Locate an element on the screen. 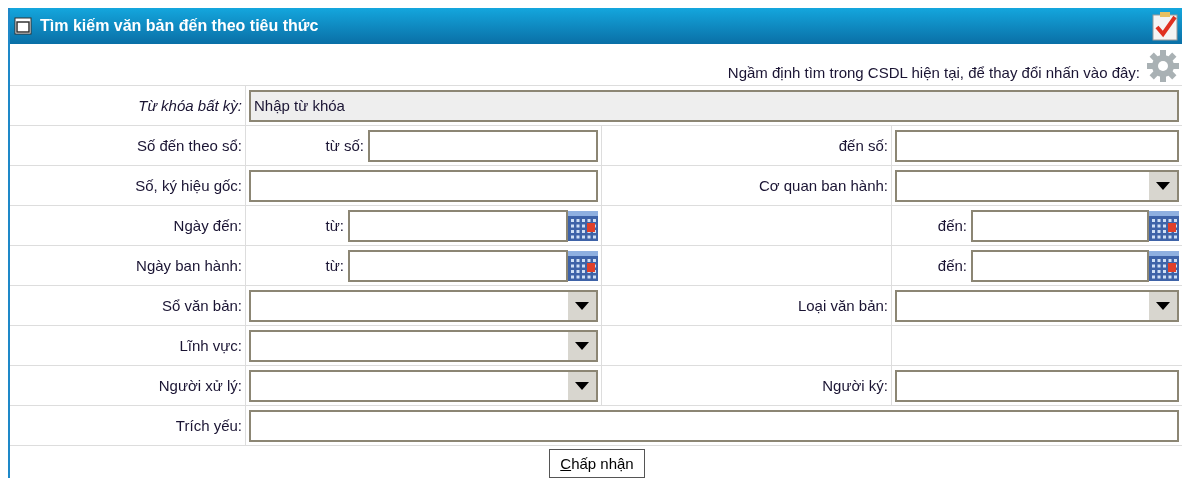  field-label: đến số: is located at coordinates (863, 145).